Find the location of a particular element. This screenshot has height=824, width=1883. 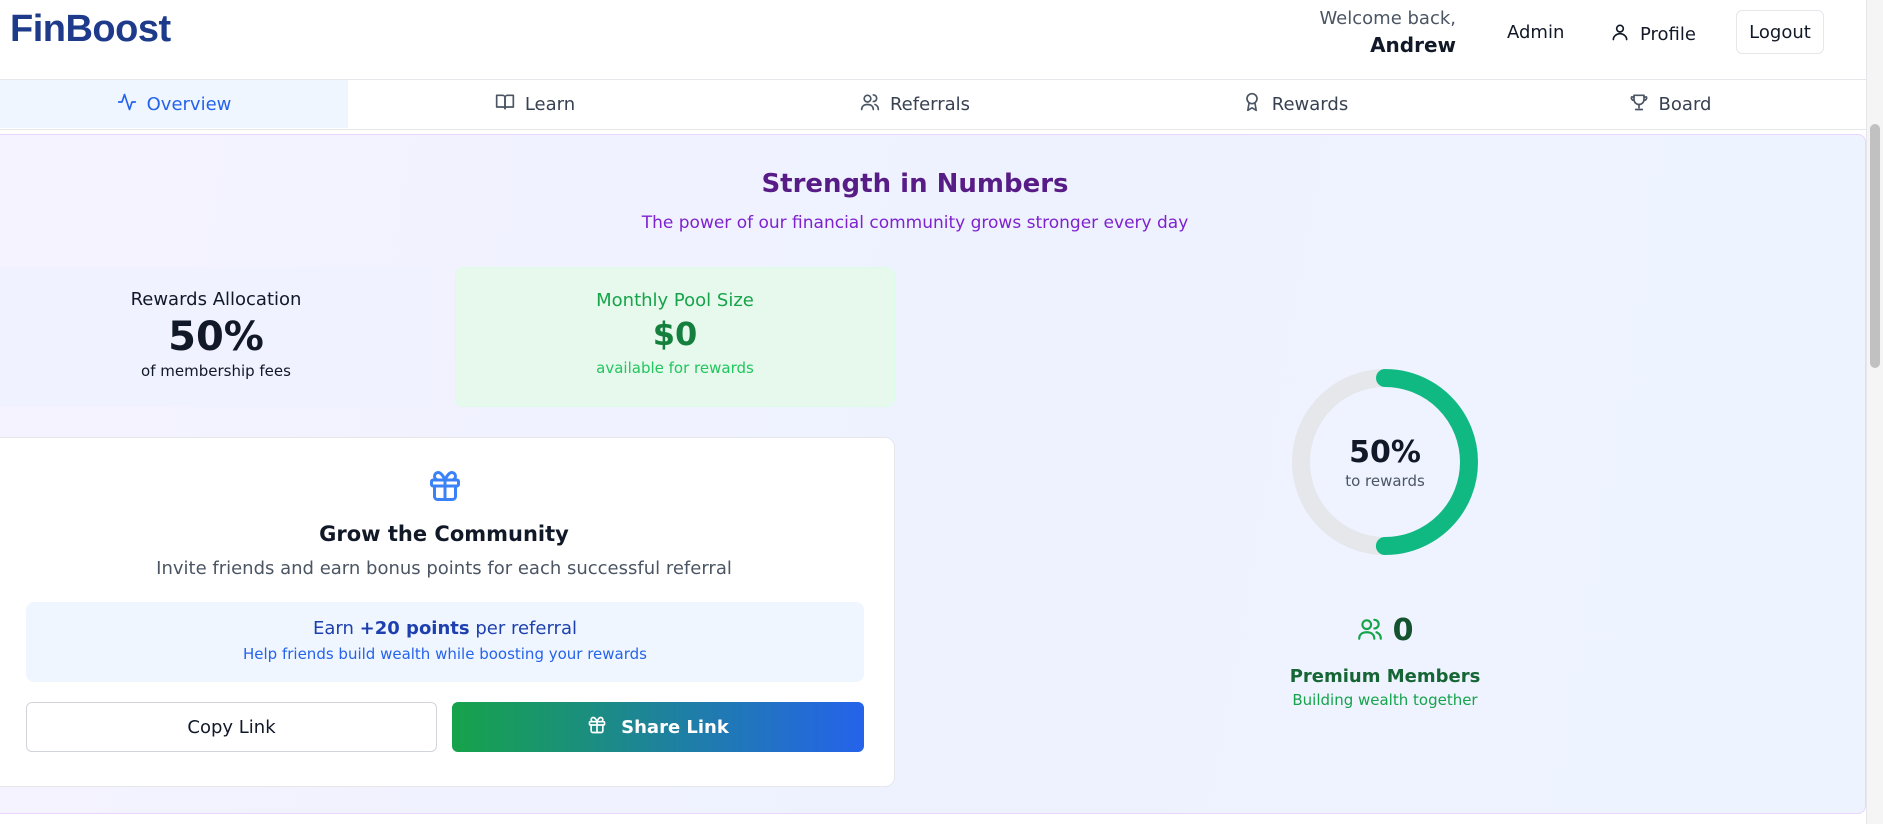

rewards-donut: 50% to rewards is located at coordinates (1385, 462).